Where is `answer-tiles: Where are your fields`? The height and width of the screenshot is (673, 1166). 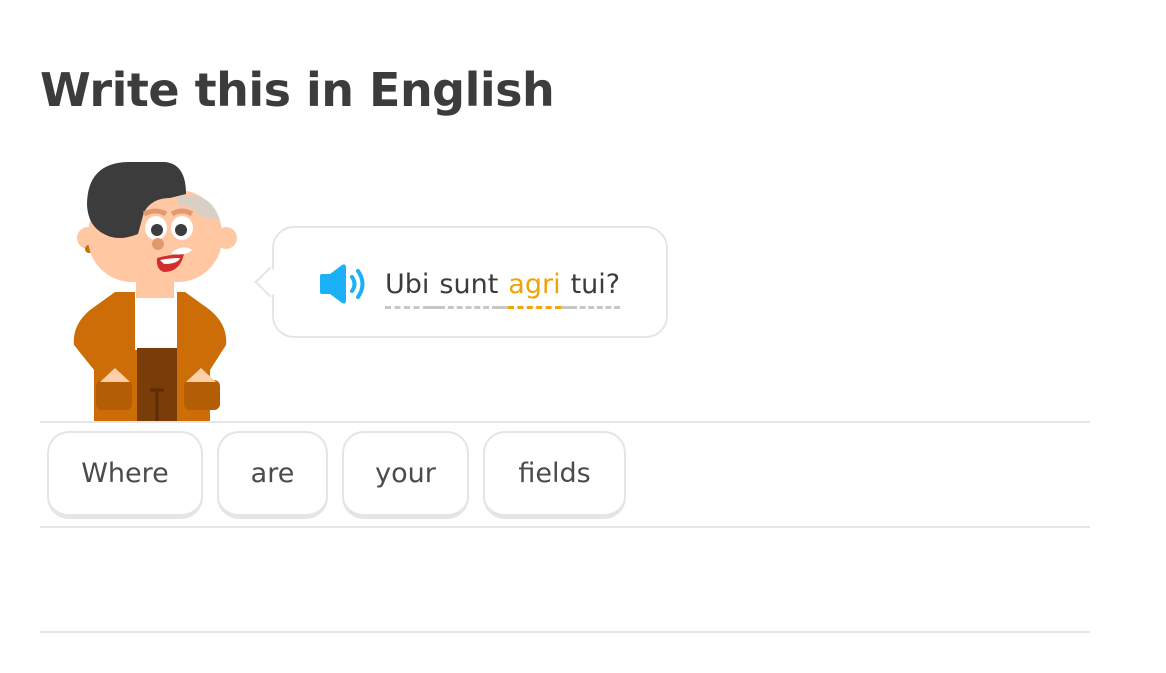 answer-tiles: Where are your fields is located at coordinates (336, 475).